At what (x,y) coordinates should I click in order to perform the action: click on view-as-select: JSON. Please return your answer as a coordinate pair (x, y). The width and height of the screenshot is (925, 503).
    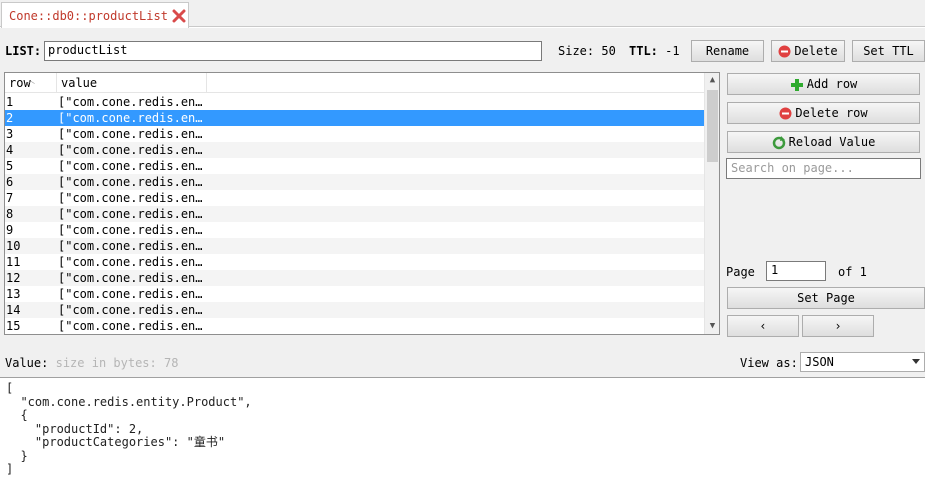
    Looking at the image, I should click on (862, 362).